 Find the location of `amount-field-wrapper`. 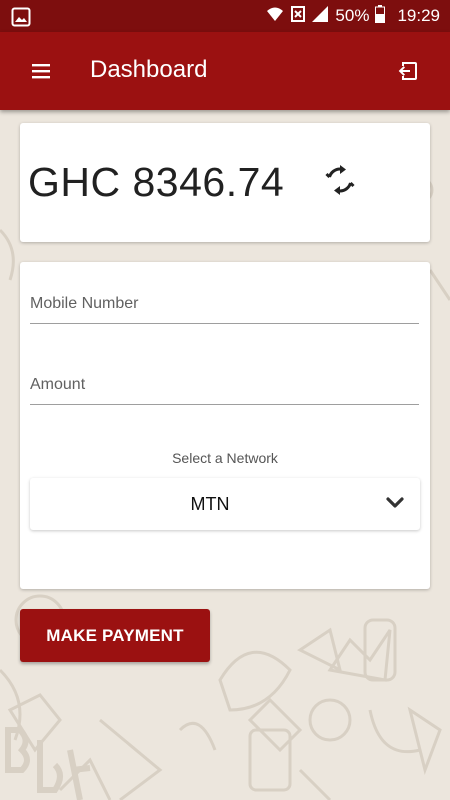

amount-field-wrapper is located at coordinates (224, 390).